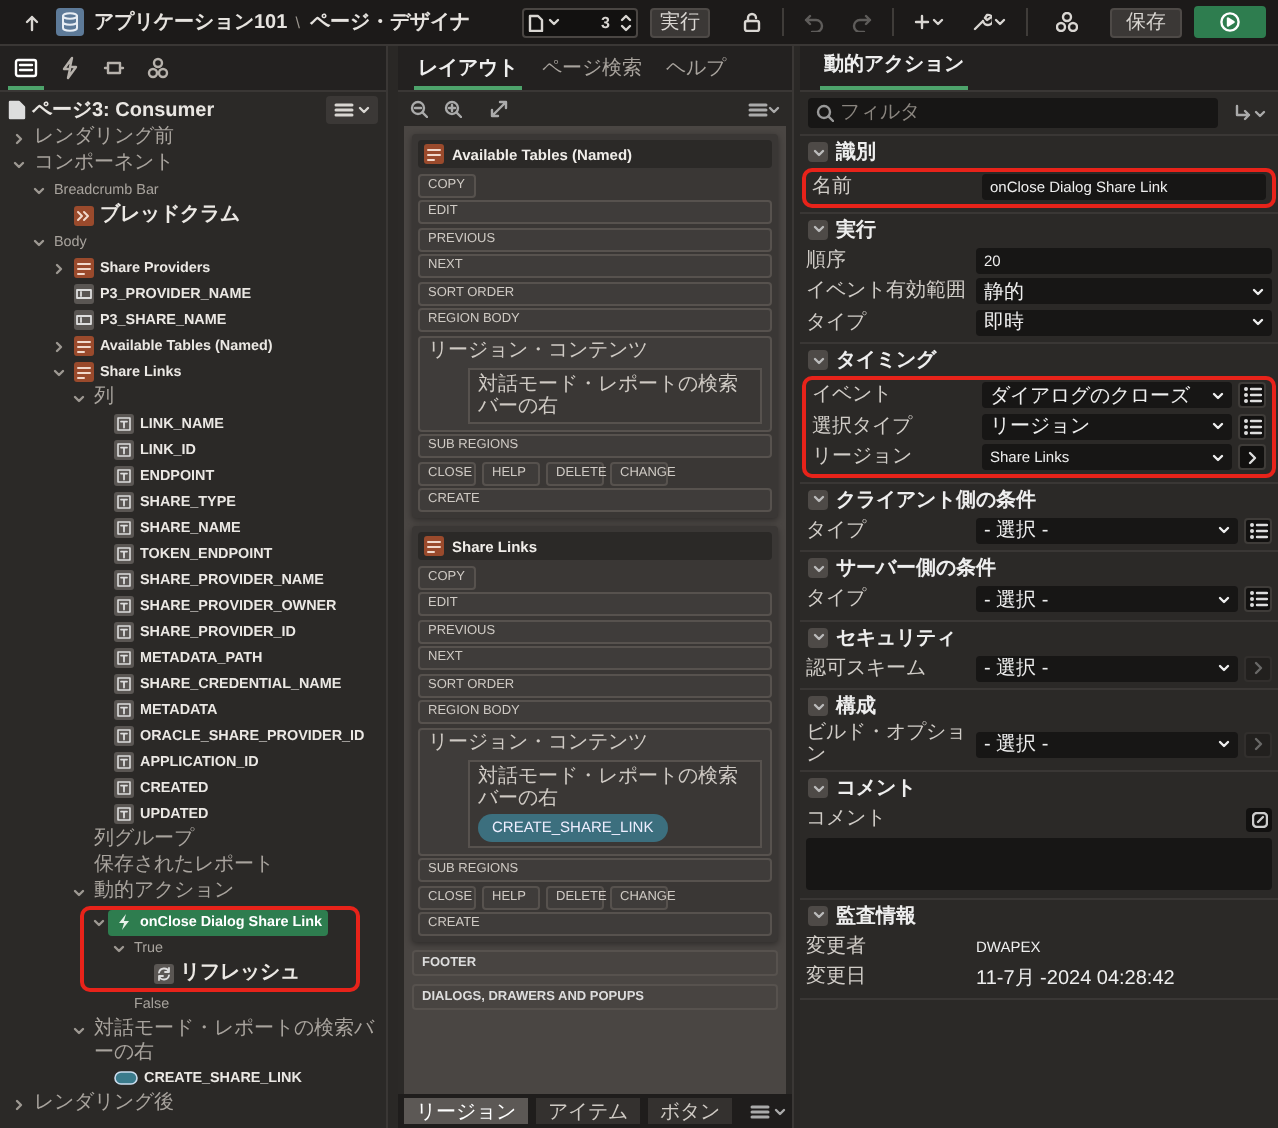 The image size is (1278, 1128). I want to click on tree-node: 動的アクション, so click(164, 892).